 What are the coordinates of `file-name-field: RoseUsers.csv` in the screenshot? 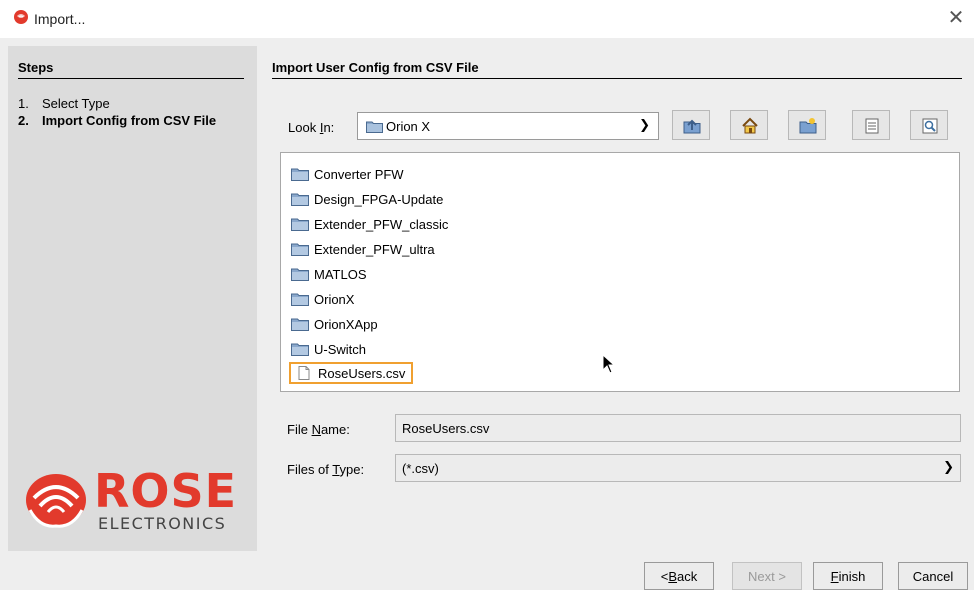 It's located at (678, 428).